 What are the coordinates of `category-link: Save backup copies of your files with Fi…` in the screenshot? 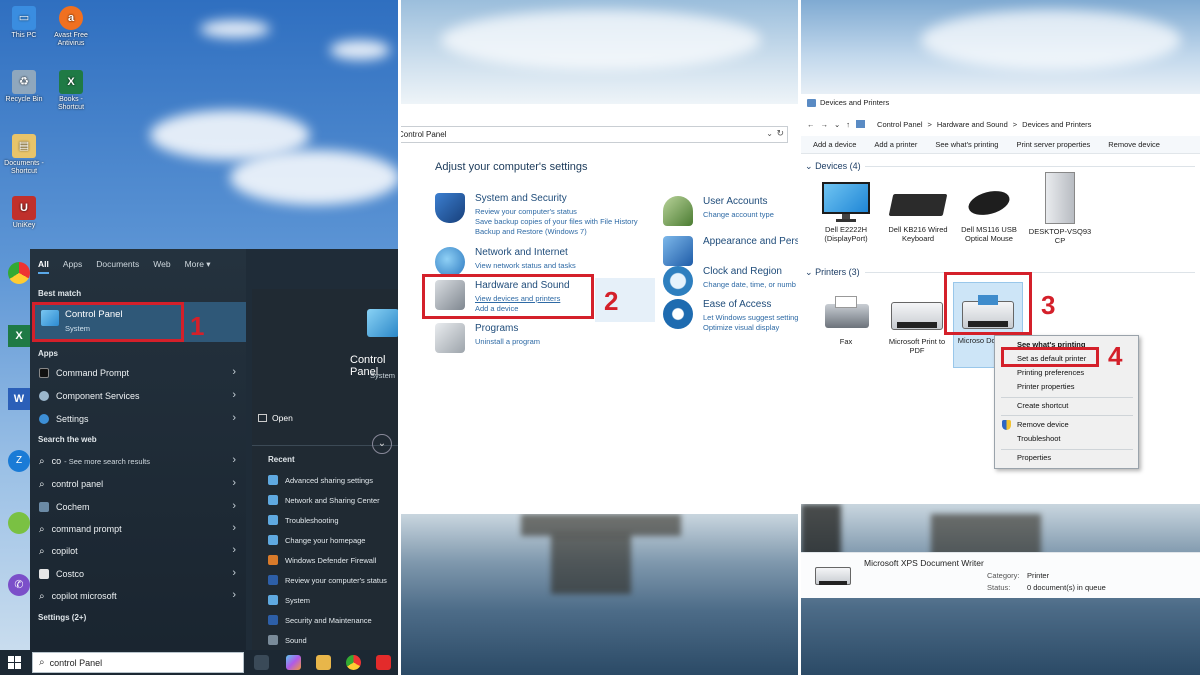 It's located at (556, 221).